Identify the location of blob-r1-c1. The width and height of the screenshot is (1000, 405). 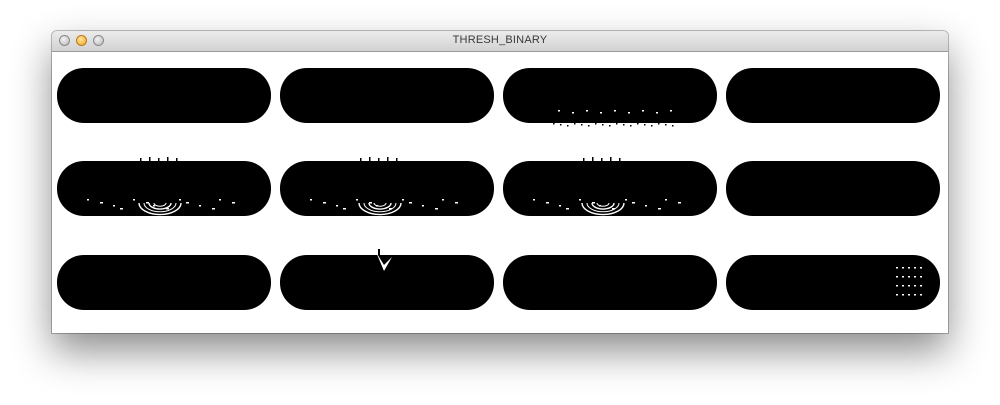
(164, 95).